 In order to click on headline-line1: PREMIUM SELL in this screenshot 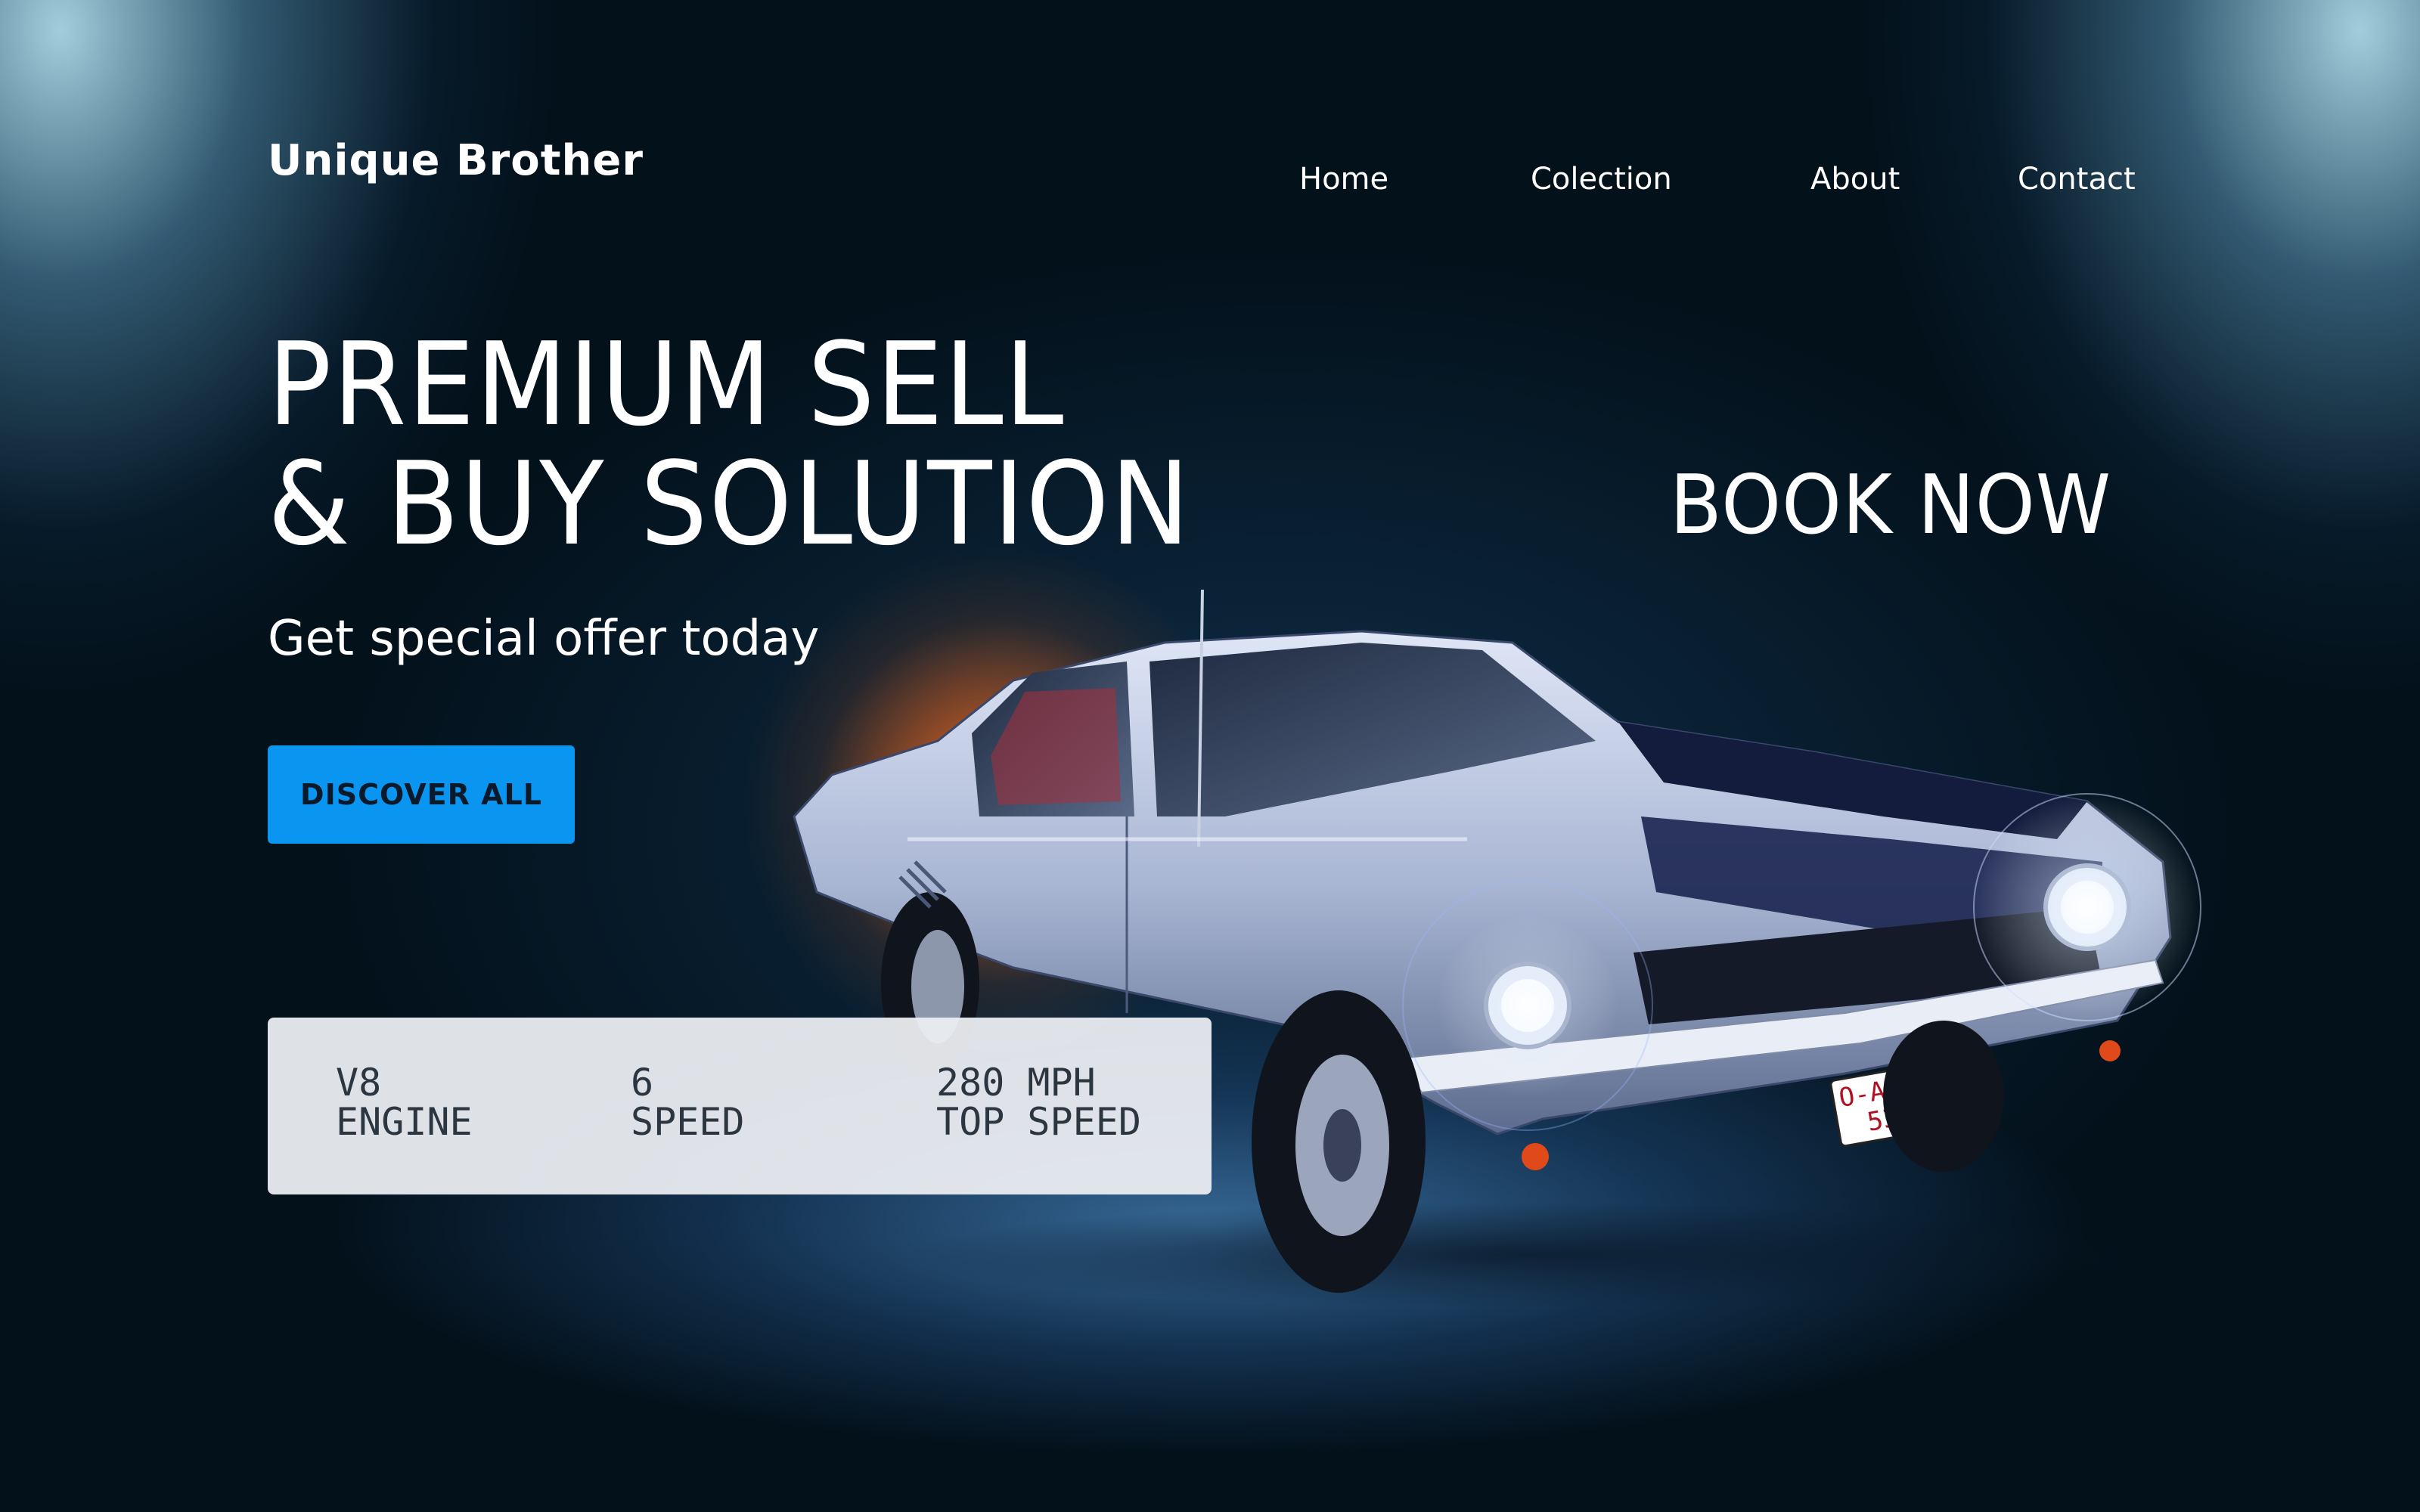, I will do `click(667, 384)`.